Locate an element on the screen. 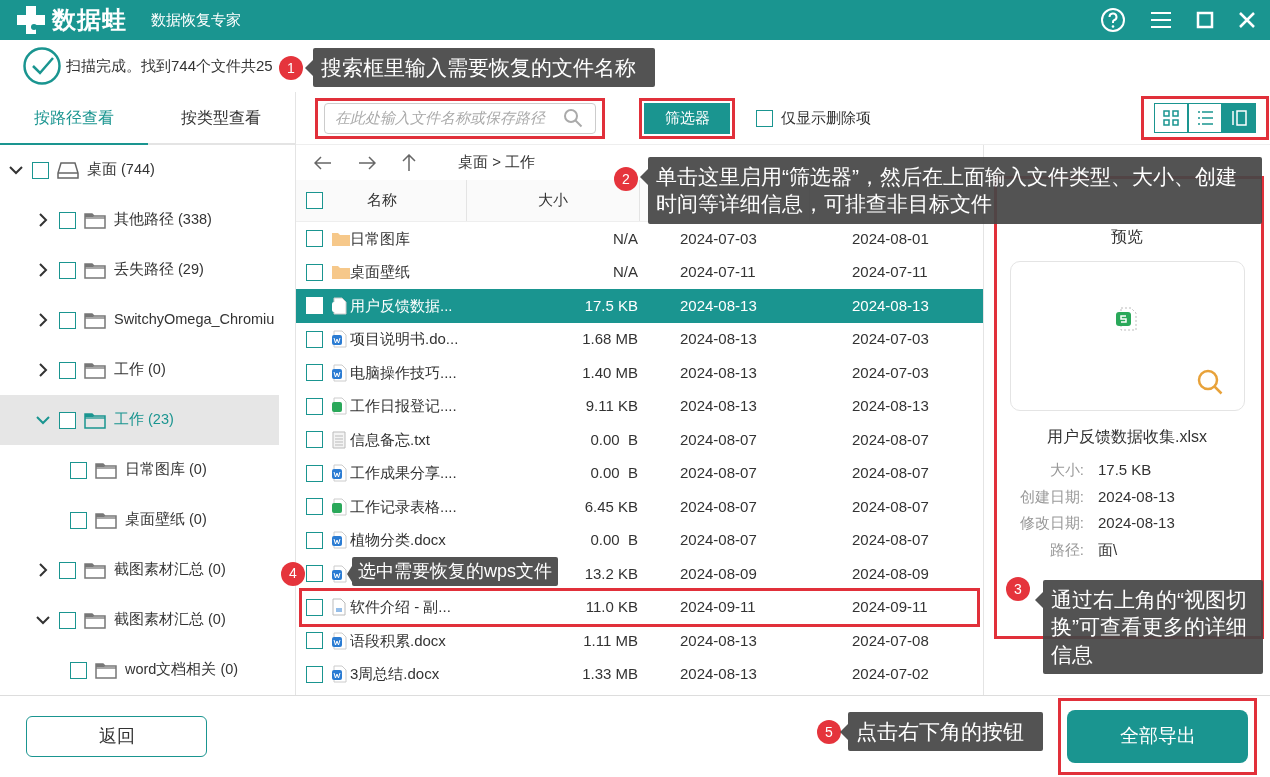  file-row: 工作日报登记.... 9.11 KB 2024-08-13 2024-08-13 is located at coordinates (639, 406).